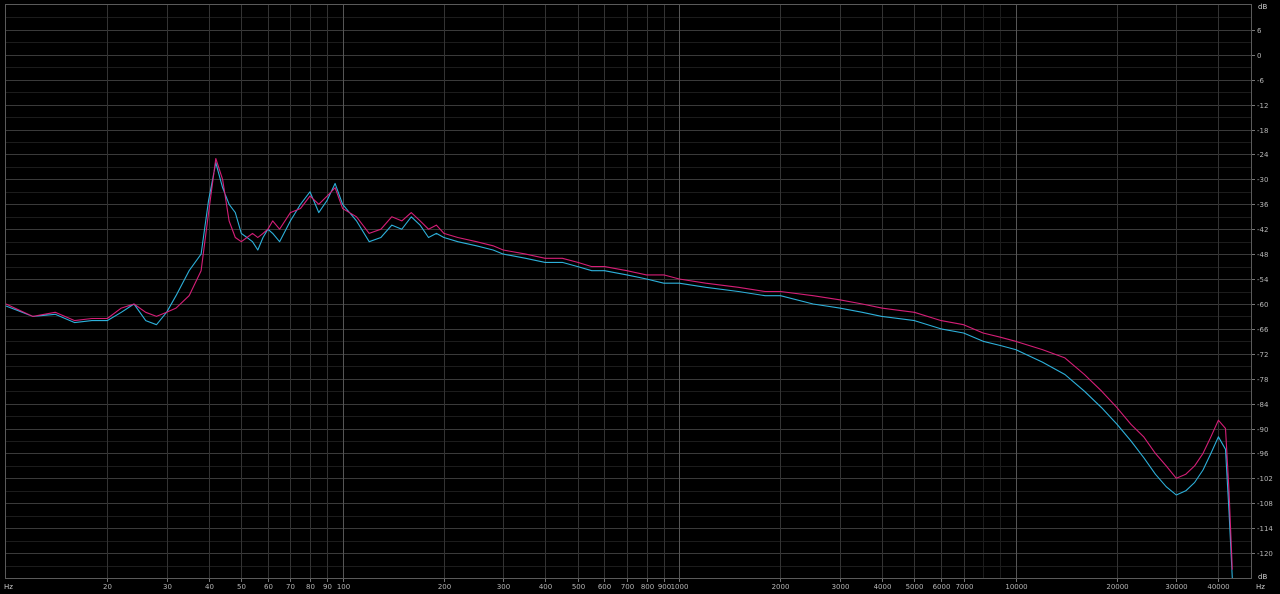  Describe the element at coordinates (1262, 180) in the screenshot. I see `y-tick-label: -30` at that location.